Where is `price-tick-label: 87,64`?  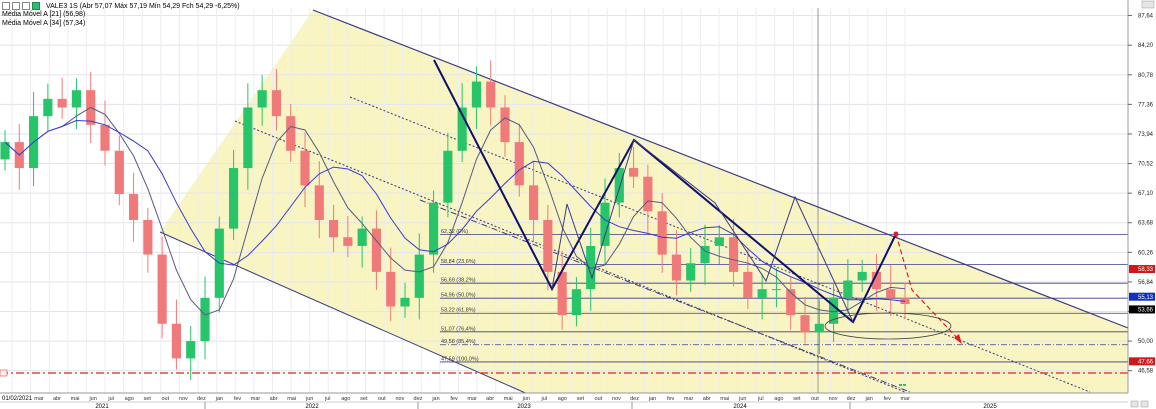 price-tick-label: 87,64 is located at coordinates (1146, 16).